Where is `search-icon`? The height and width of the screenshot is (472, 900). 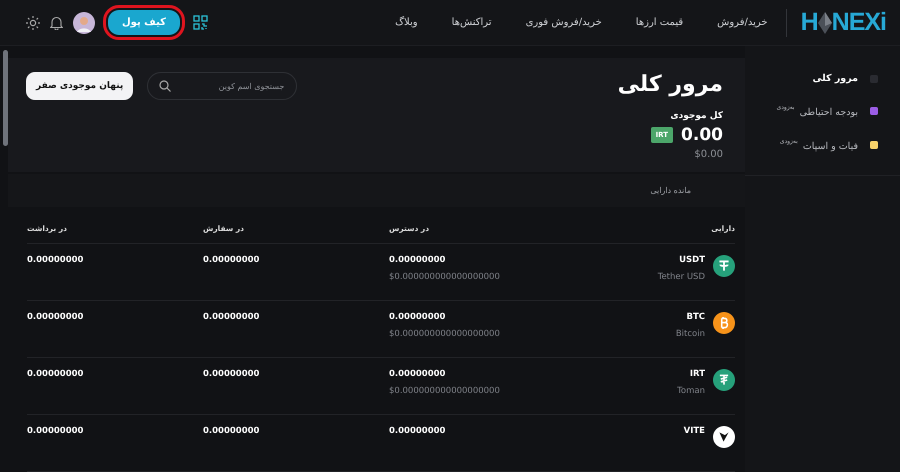 search-icon is located at coordinates (165, 86).